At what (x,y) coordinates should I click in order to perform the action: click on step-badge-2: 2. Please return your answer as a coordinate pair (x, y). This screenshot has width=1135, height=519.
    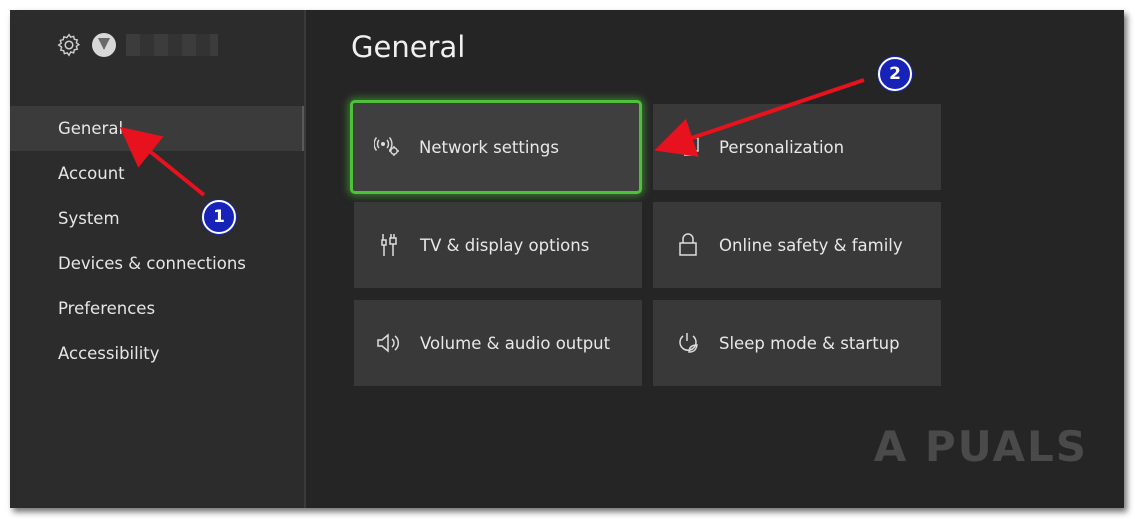
    Looking at the image, I should click on (895, 74).